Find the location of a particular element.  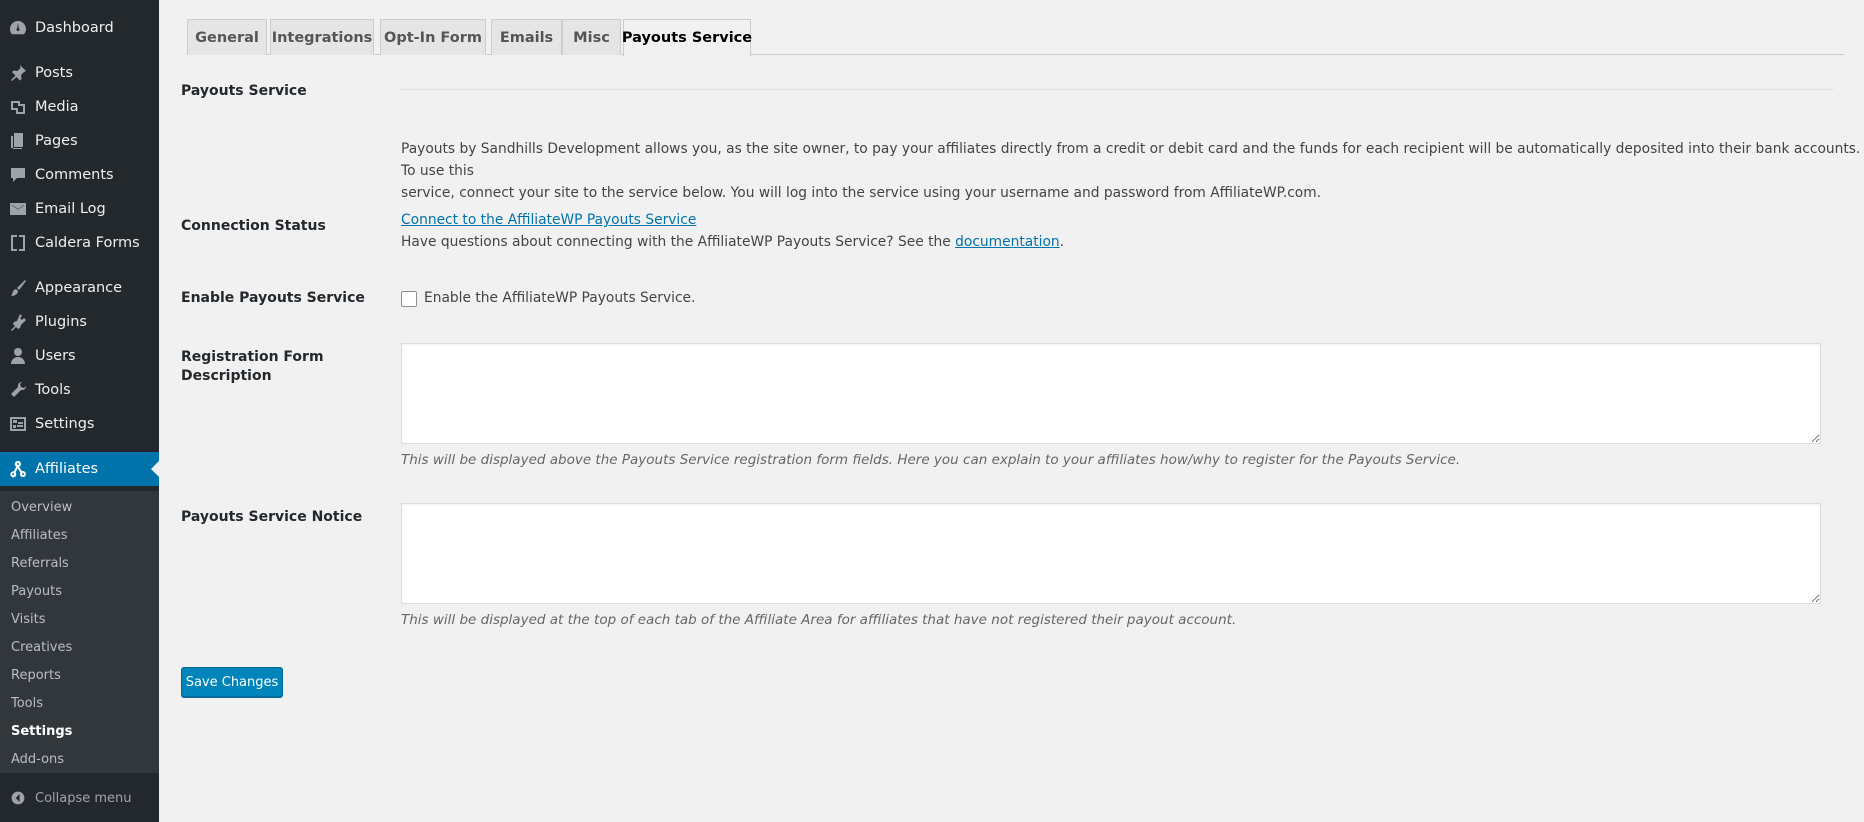

submenu-item-referrals: Referrals is located at coordinates (40, 563).